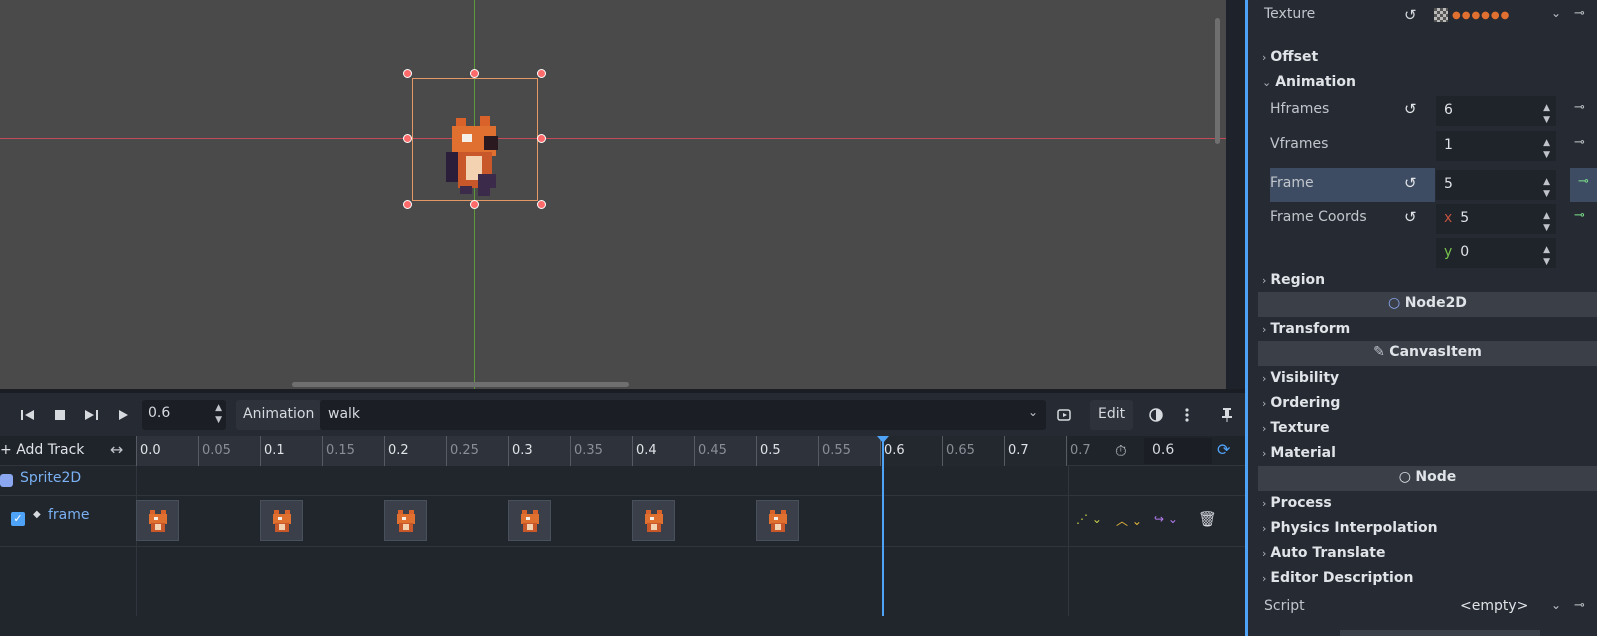  What do you see at coordinates (18, 519) in the screenshot?
I see `track-enabled-checkbox: ✓` at bounding box center [18, 519].